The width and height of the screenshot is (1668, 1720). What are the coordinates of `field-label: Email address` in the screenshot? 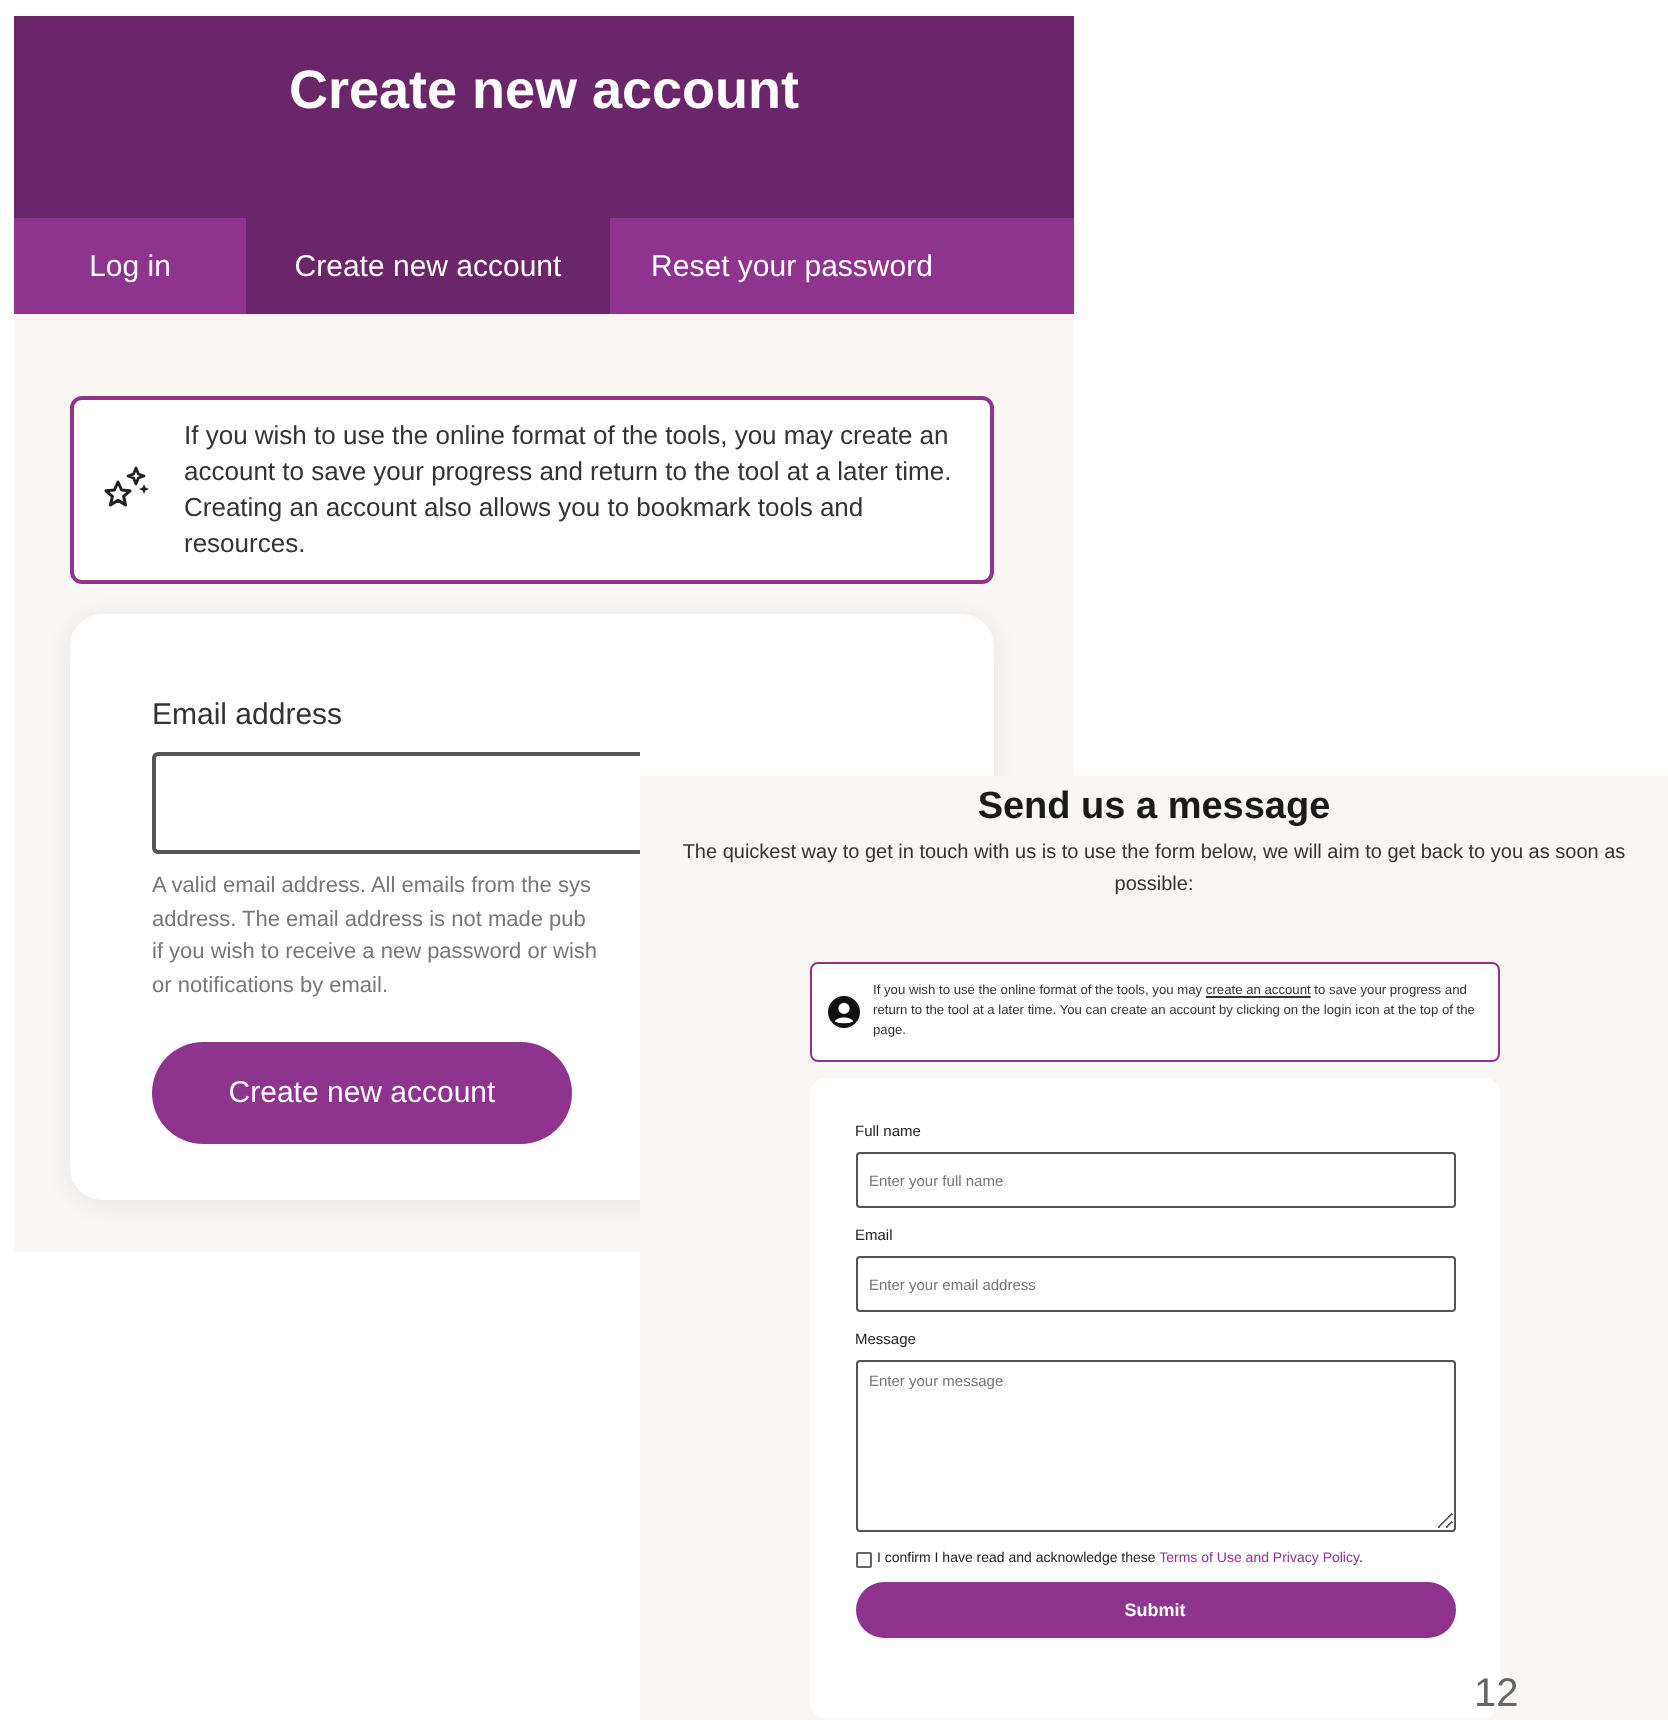 It's located at (247, 716).